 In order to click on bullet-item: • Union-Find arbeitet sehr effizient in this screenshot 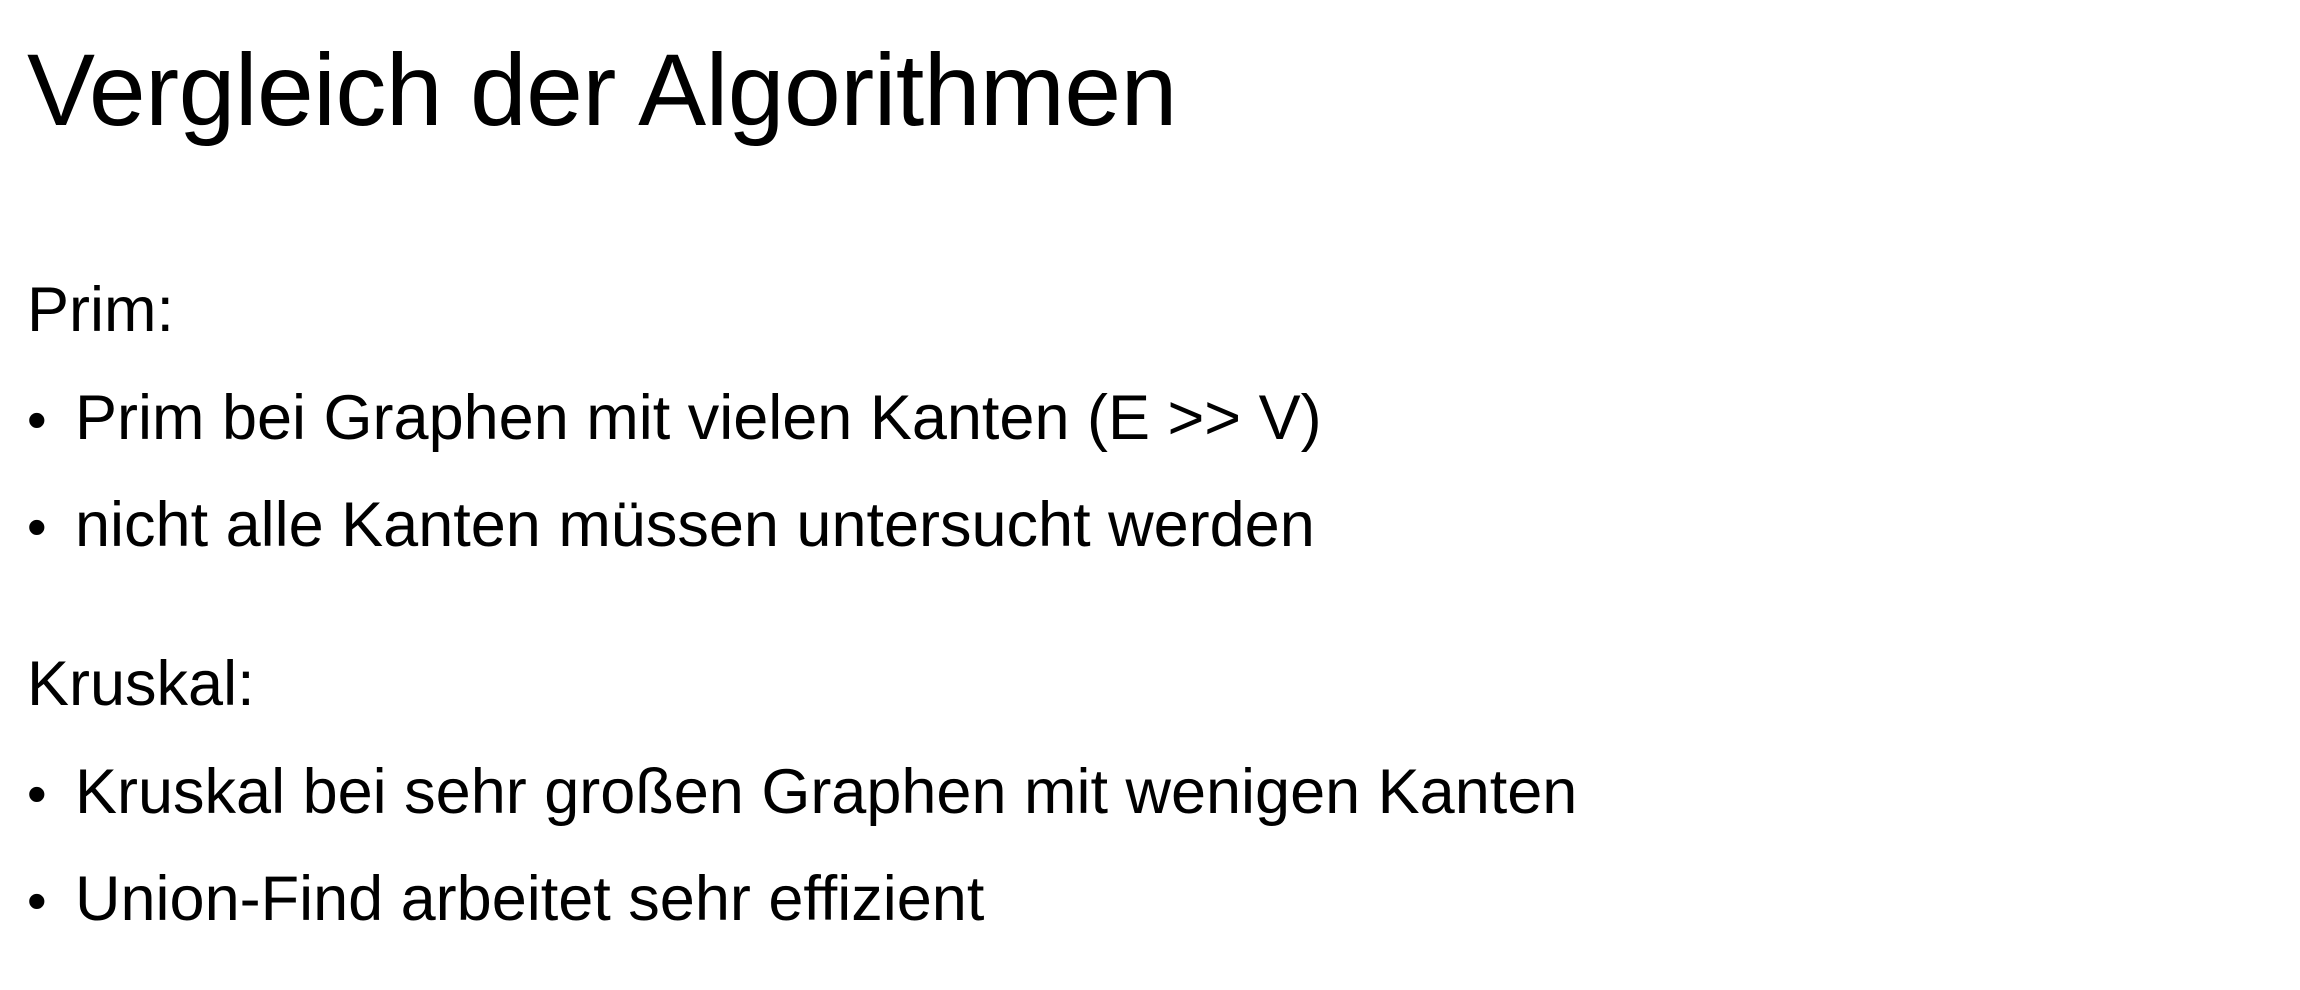, I will do `click(505, 900)`.